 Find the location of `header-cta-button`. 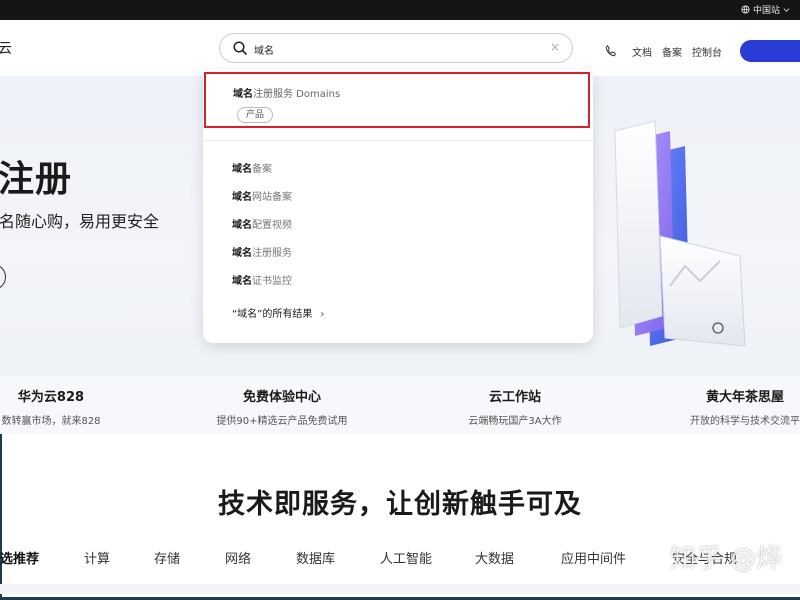

header-cta-button is located at coordinates (770, 51).